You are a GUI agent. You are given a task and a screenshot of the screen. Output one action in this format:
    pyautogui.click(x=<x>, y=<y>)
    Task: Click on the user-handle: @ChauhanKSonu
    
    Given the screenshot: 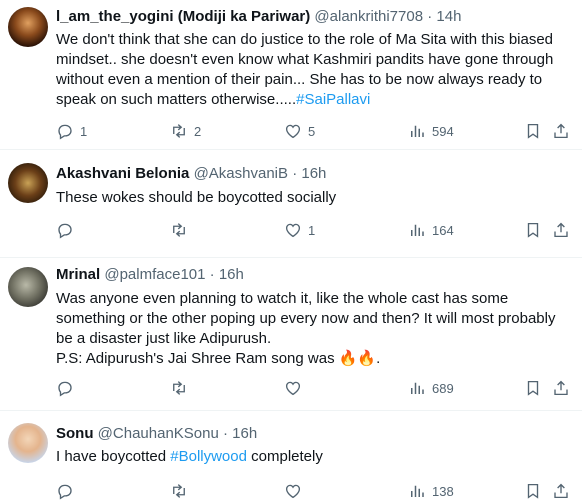 What is the action you would take?
    pyautogui.click(x=158, y=433)
    